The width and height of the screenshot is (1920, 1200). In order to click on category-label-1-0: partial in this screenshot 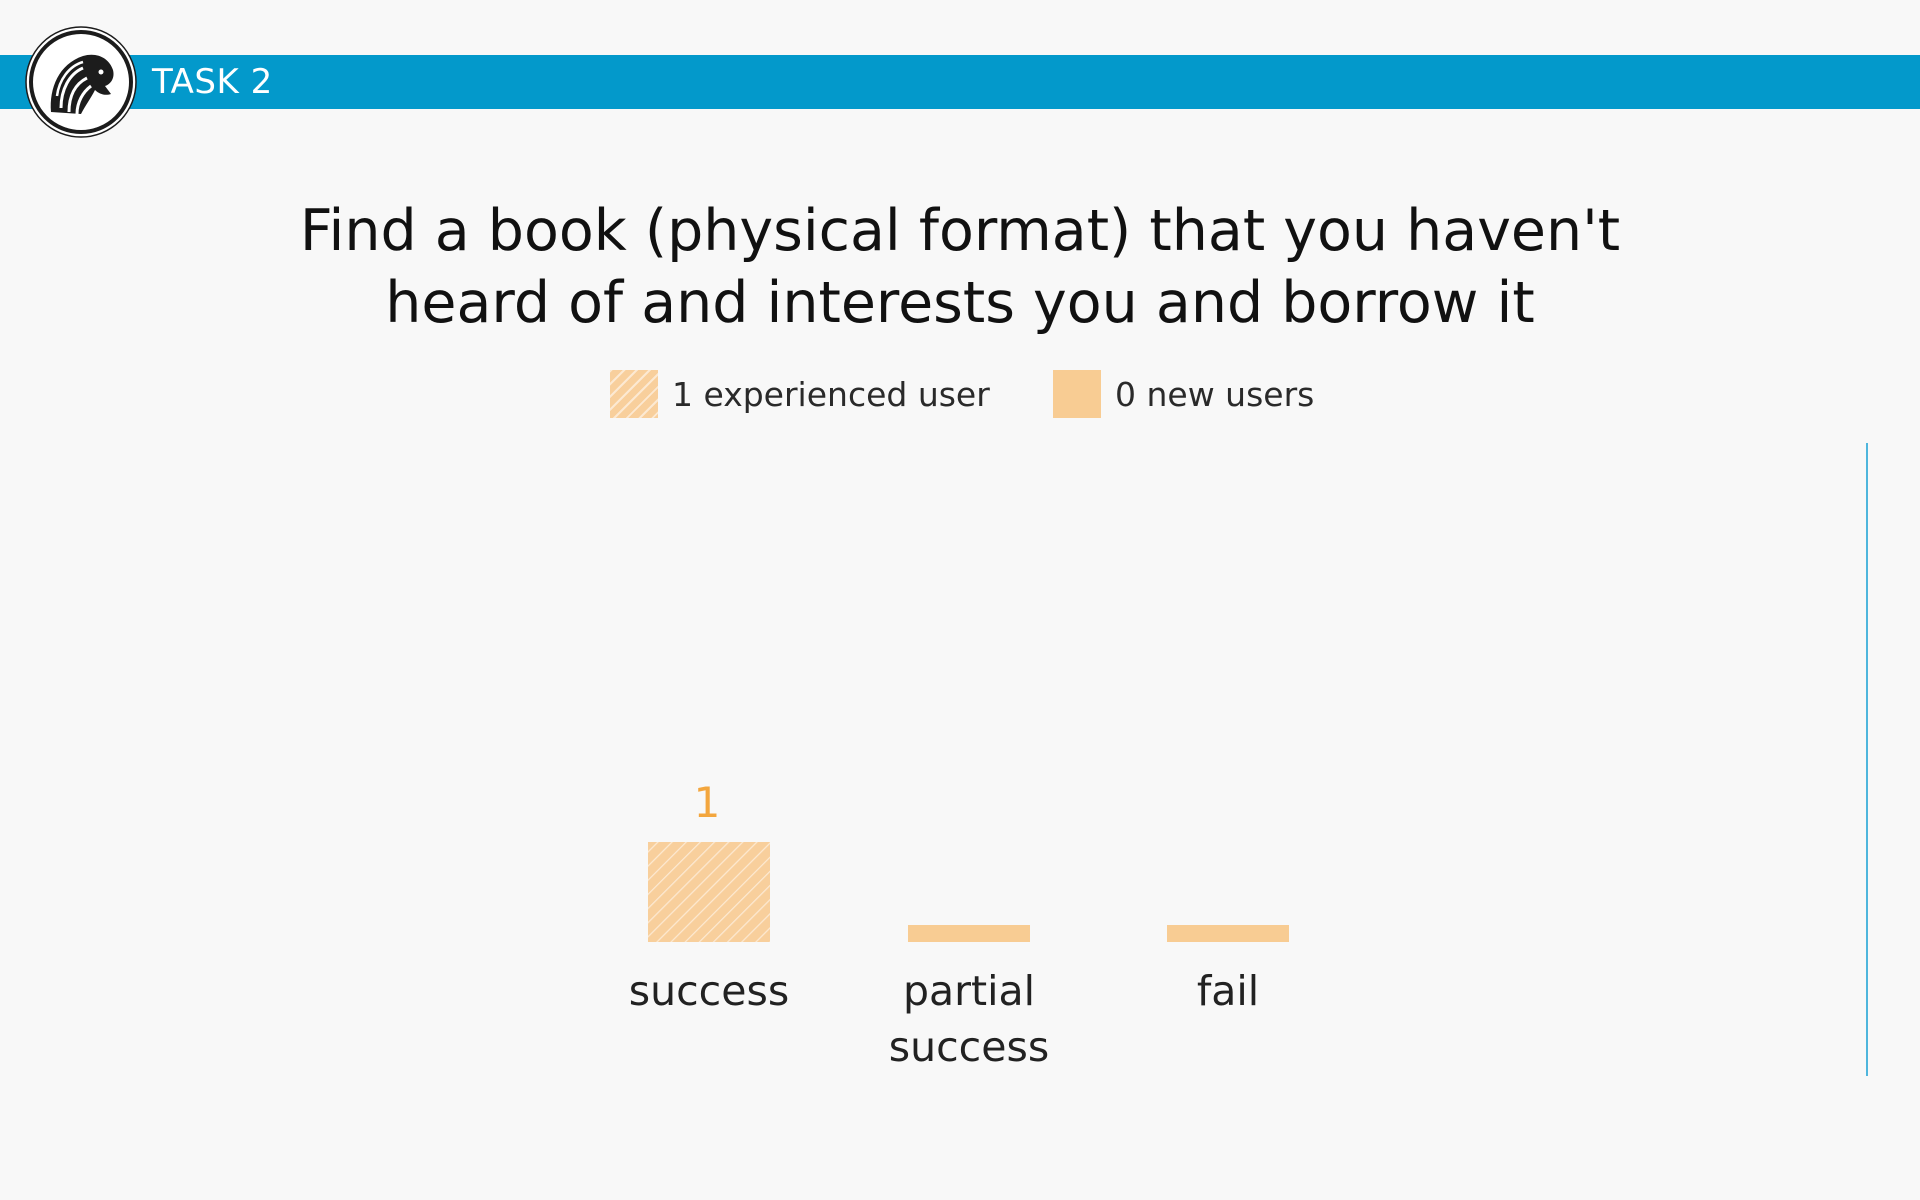, I will do `click(969, 991)`.